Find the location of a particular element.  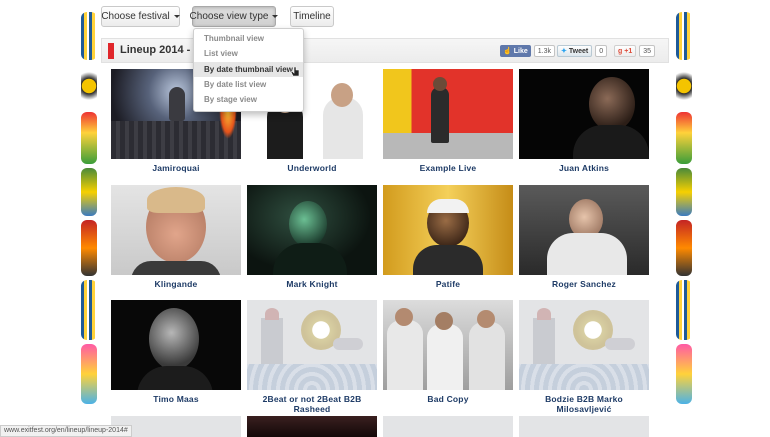

artist-name: 2Beat or not 2Beat B2B Rasheed is located at coordinates (312, 404).